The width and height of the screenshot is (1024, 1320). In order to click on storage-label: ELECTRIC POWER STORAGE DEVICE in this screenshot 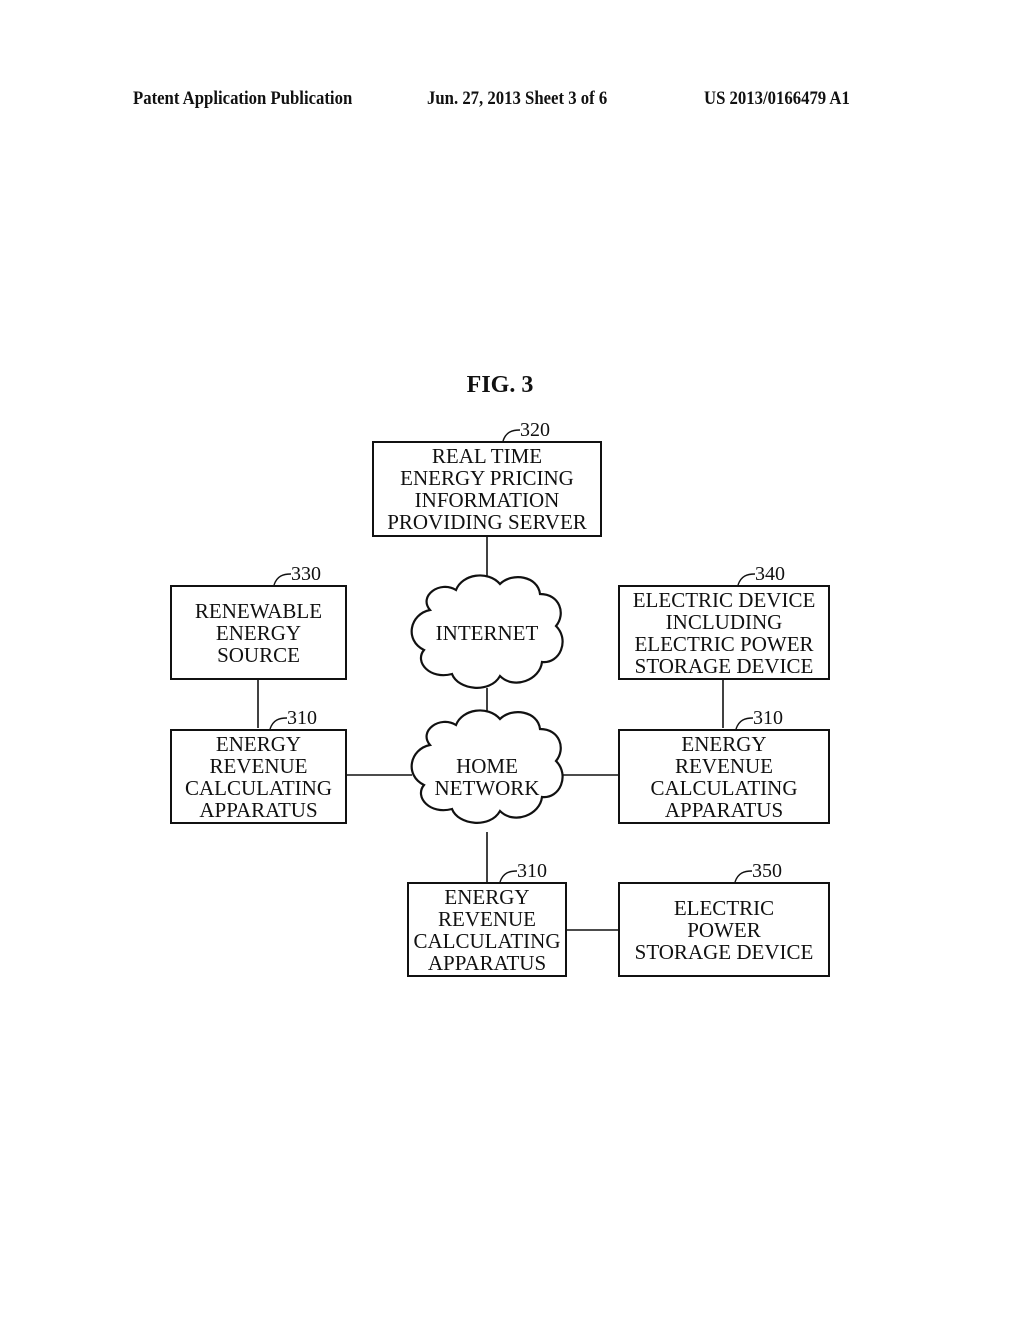, I will do `click(724, 929)`.